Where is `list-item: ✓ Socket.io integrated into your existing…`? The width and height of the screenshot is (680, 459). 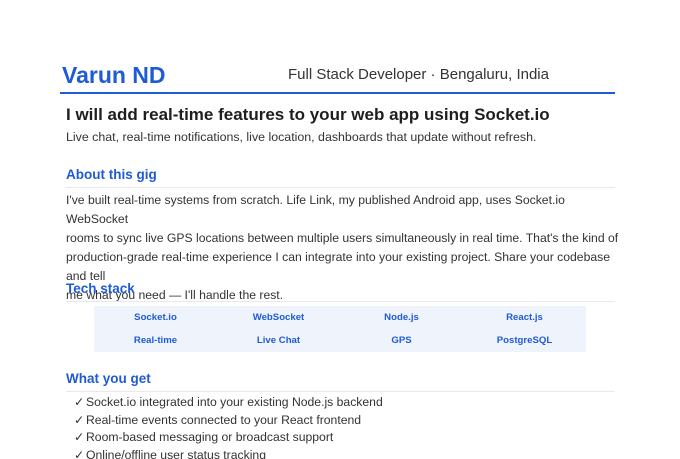
list-item: ✓ Socket.io integrated into your existing… is located at coordinates (228, 403).